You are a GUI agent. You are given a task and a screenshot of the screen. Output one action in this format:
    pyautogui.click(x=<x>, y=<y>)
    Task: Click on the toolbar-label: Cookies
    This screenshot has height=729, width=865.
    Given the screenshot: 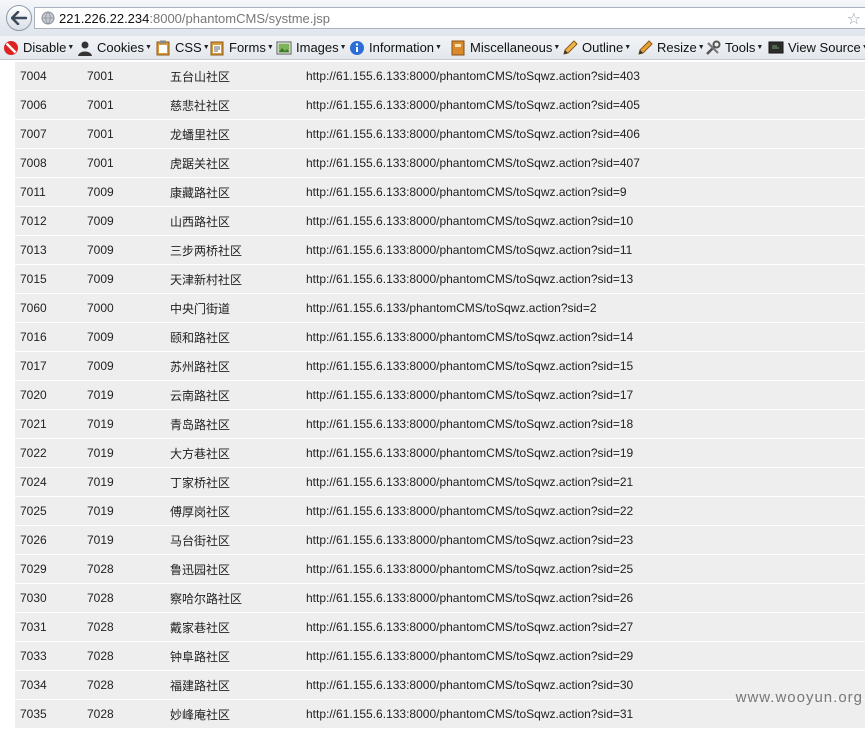 What is the action you would take?
    pyautogui.click(x=120, y=47)
    